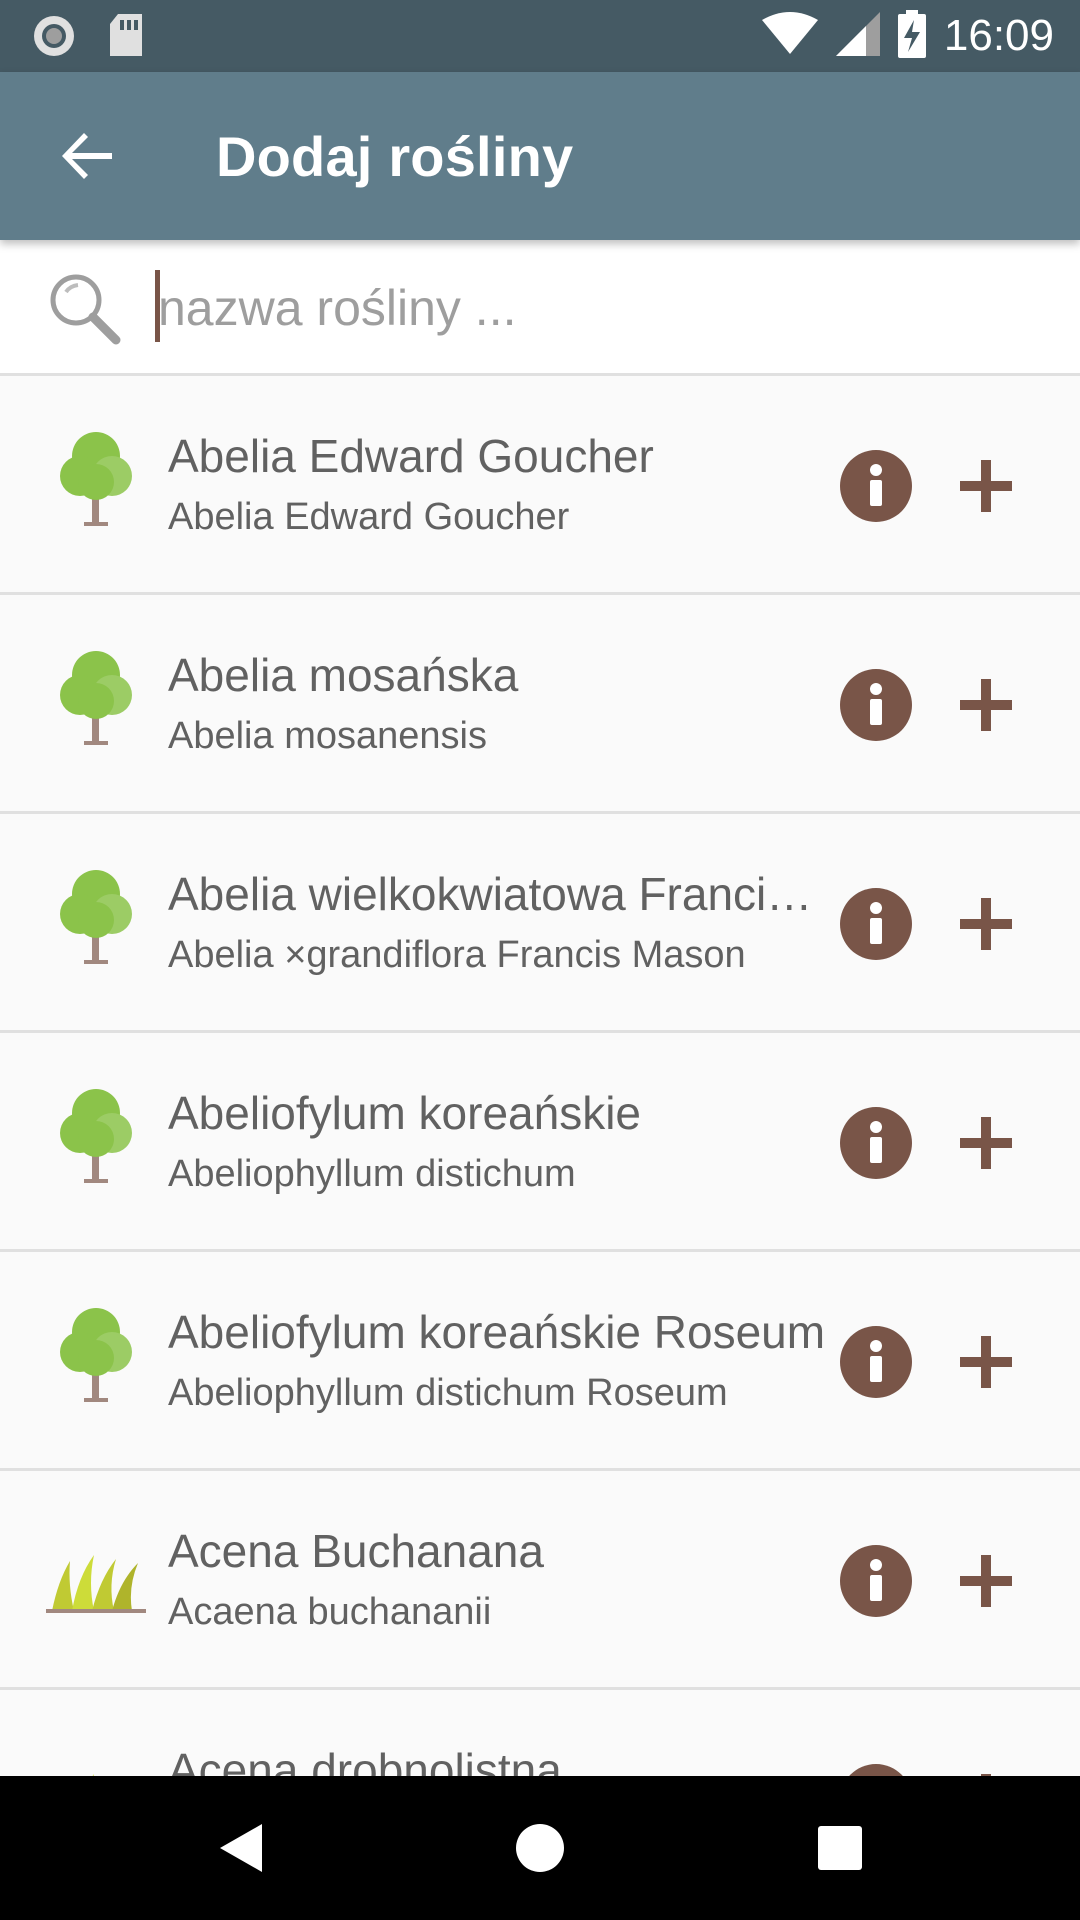  Describe the element at coordinates (998, 35) in the screenshot. I see `status-time: 16:09` at that location.